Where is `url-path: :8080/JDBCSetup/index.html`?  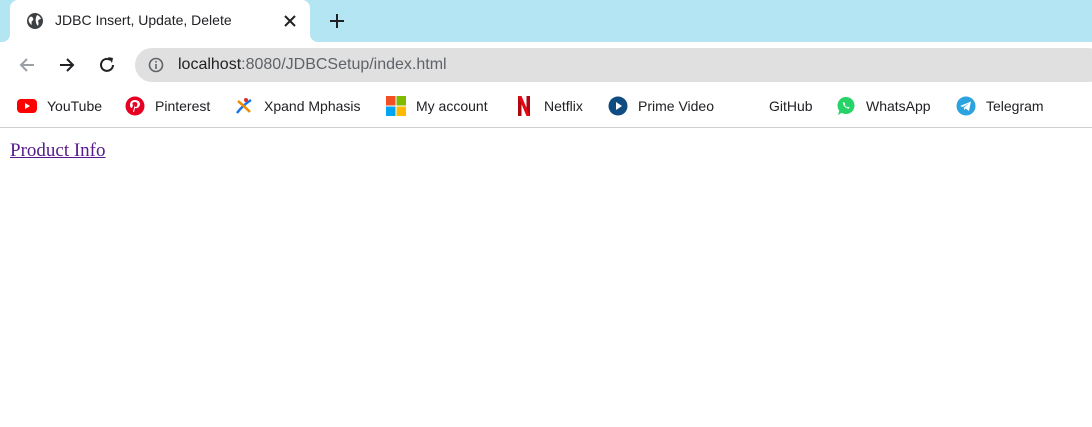 url-path: :8080/JDBCSetup/index.html is located at coordinates (344, 64).